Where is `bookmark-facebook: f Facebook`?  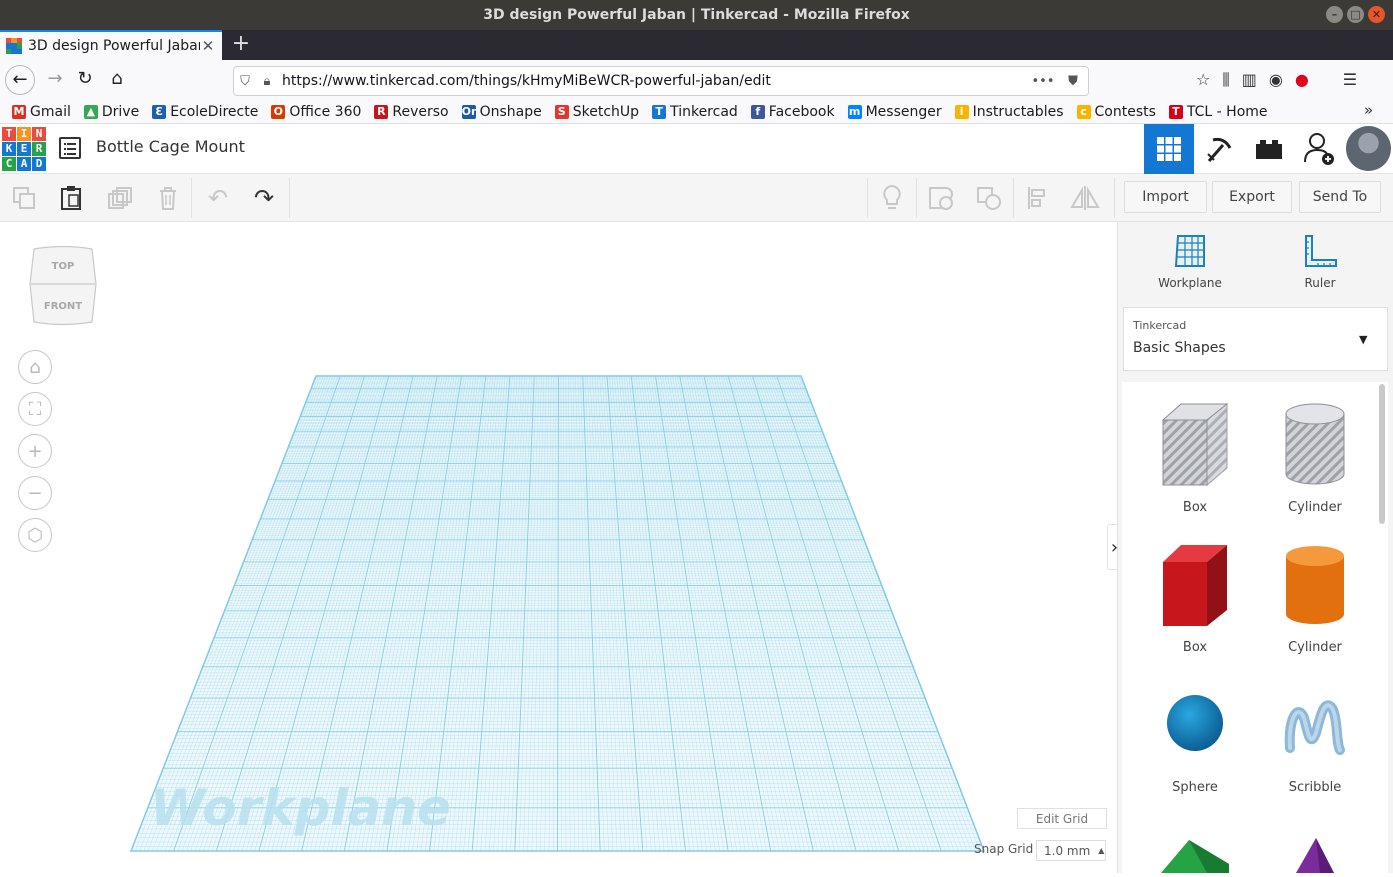 bookmark-facebook: f Facebook is located at coordinates (792, 112).